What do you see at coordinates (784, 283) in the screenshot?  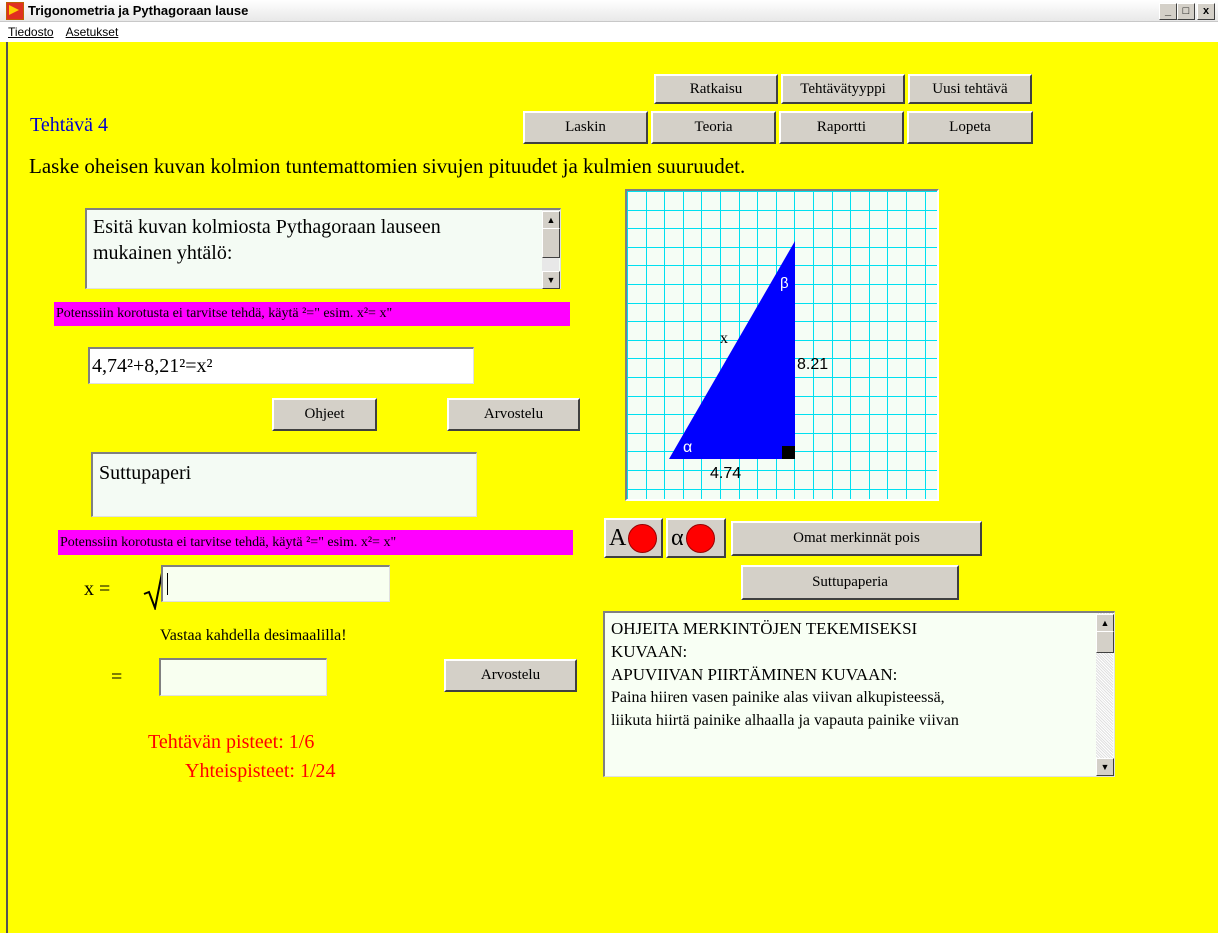 I see `angle-beta-label: β` at bounding box center [784, 283].